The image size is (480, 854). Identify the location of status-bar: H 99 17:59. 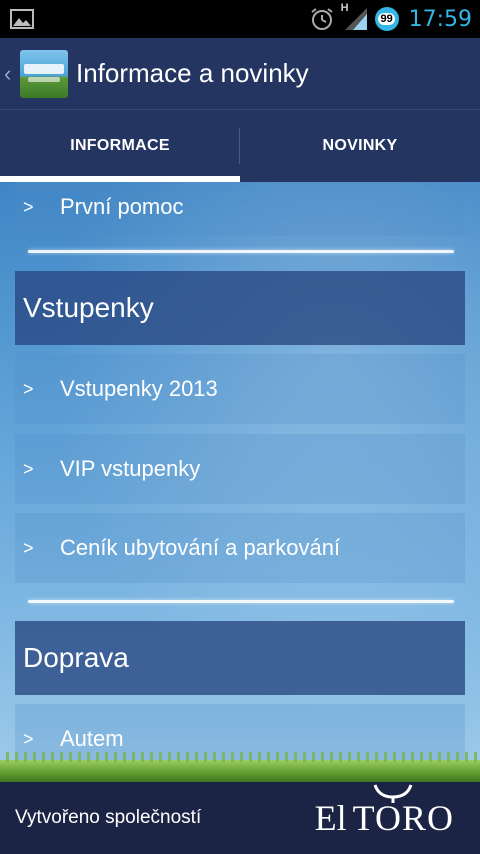
(240, 19).